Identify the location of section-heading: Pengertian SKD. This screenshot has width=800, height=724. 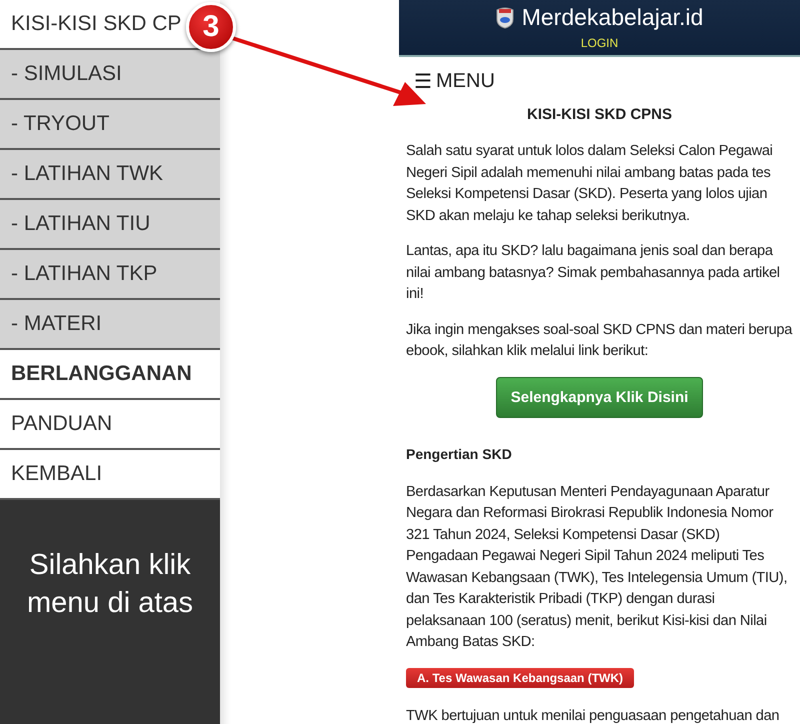
(459, 454).